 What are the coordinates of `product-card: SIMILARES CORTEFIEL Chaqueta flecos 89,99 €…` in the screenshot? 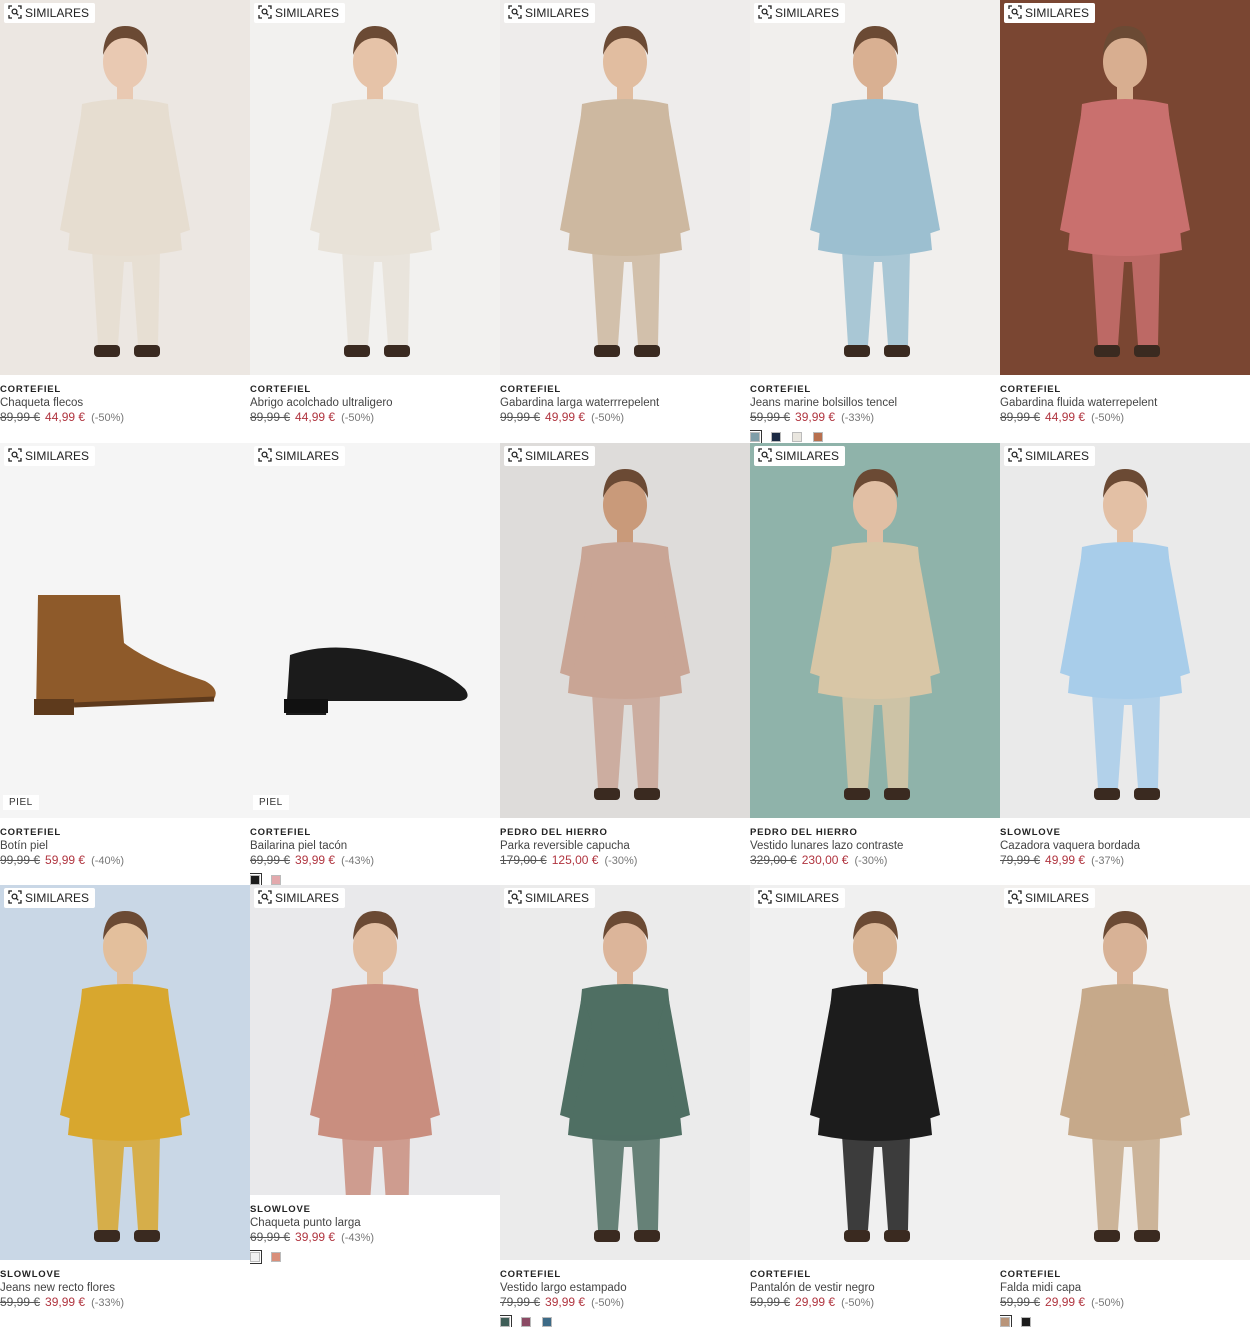 It's located at (125, 221).